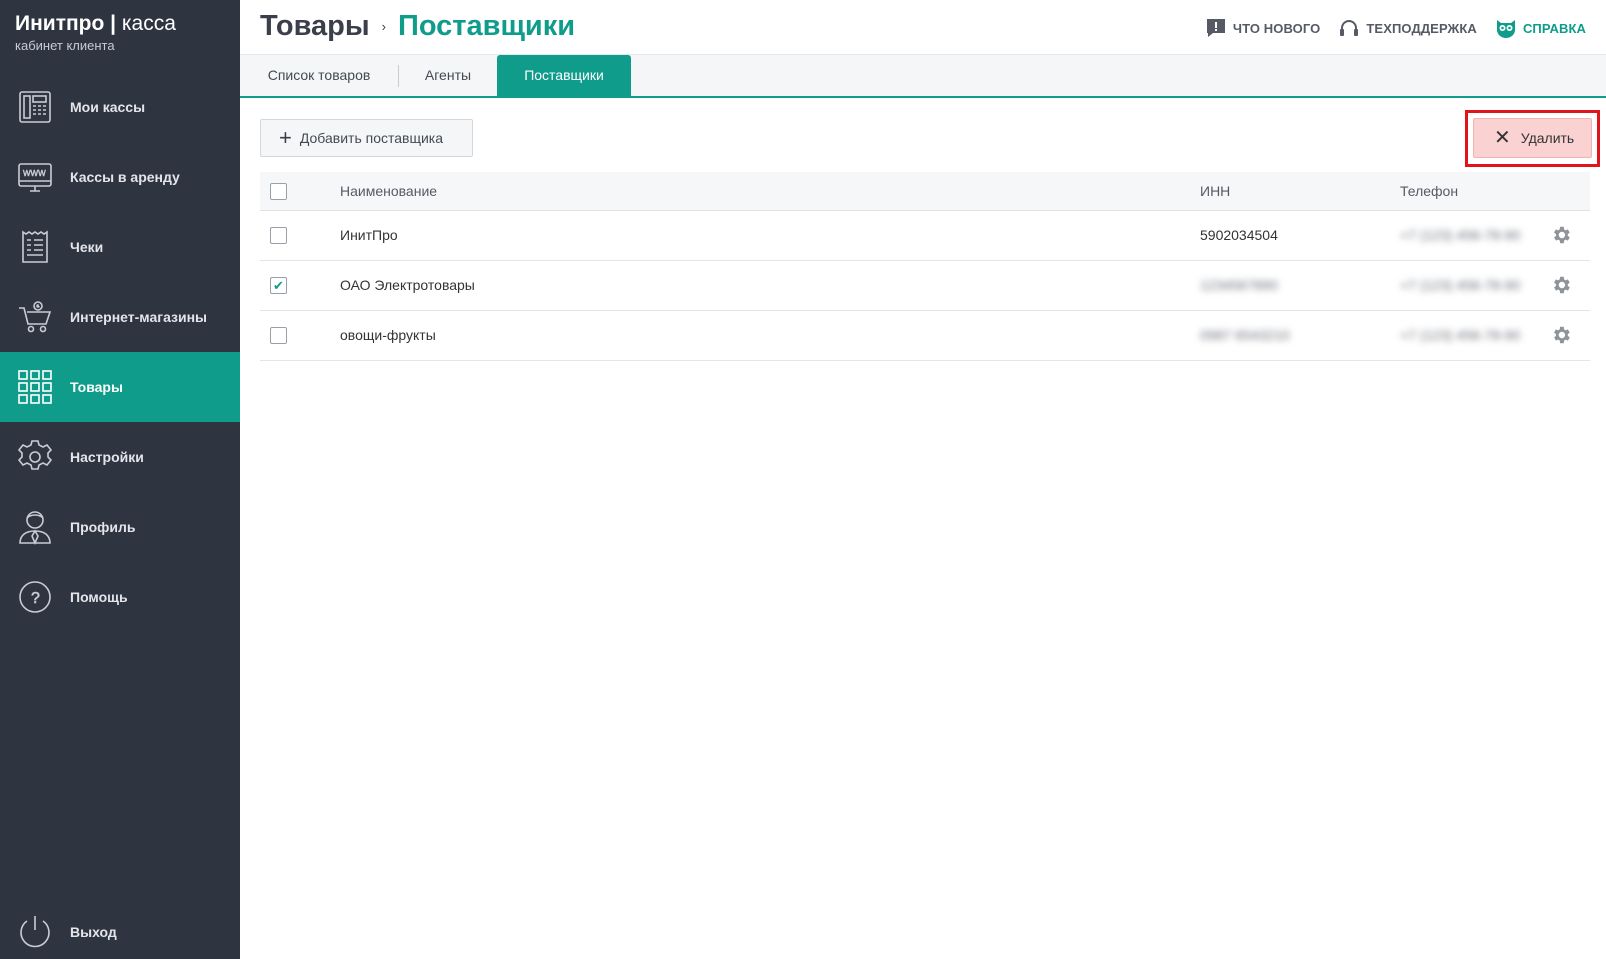  What do you see at coordinates (925, 236) in the screenshot?
I see `table-row: ИнитПро 5902034504 +7 (123) 456-78-90` at bounding box center [925, 236].